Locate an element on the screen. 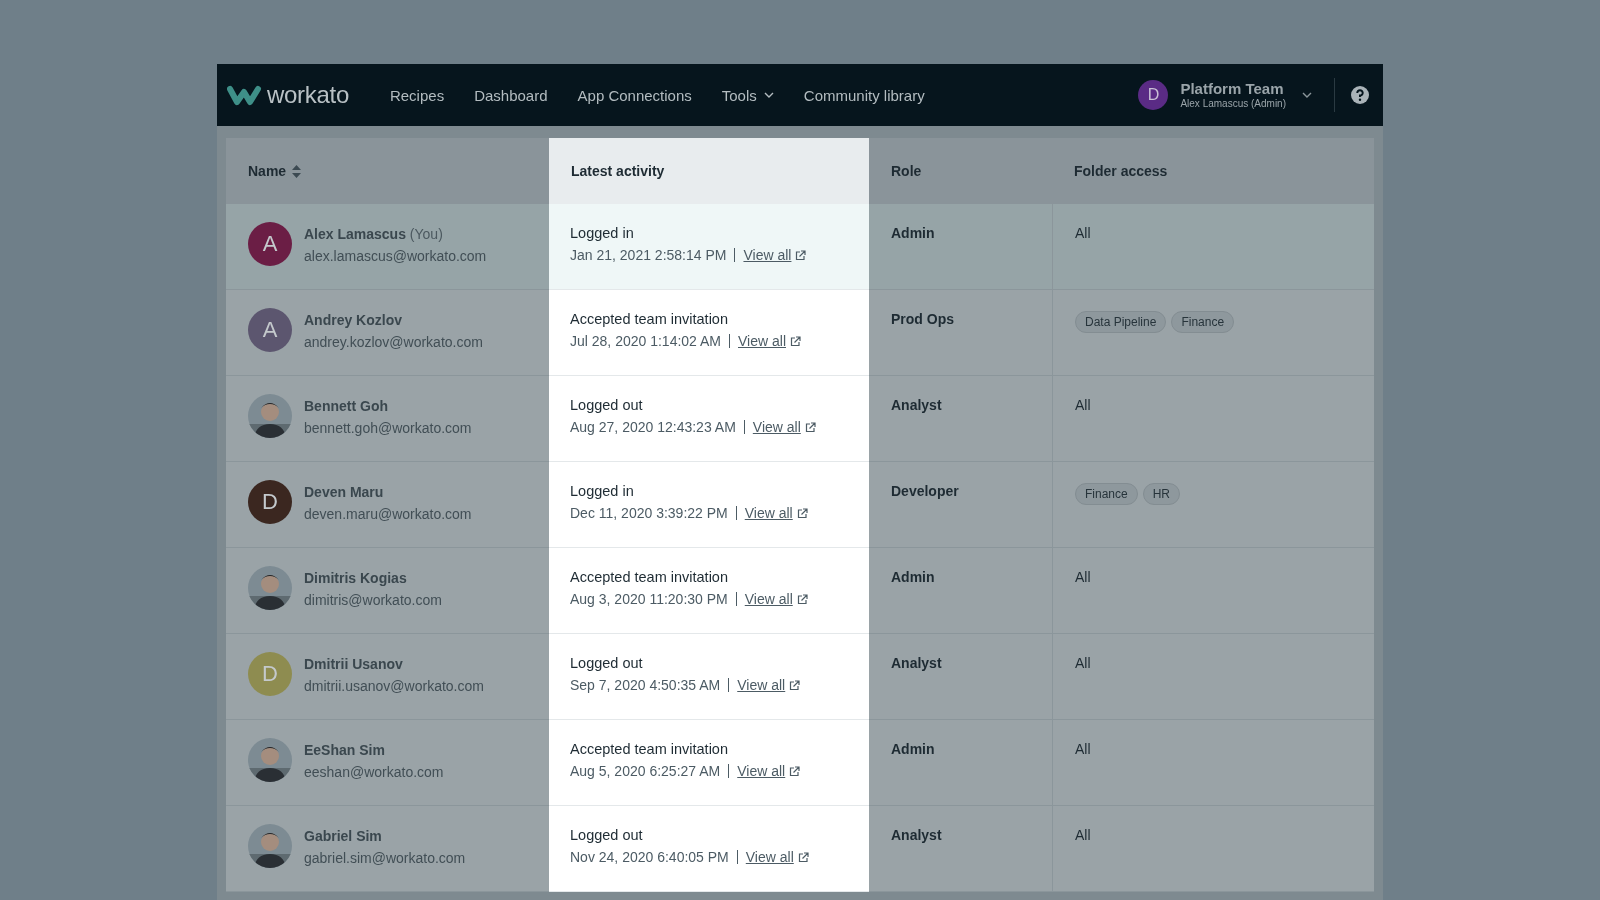  sort-icon is located at coordinates (297, 171).